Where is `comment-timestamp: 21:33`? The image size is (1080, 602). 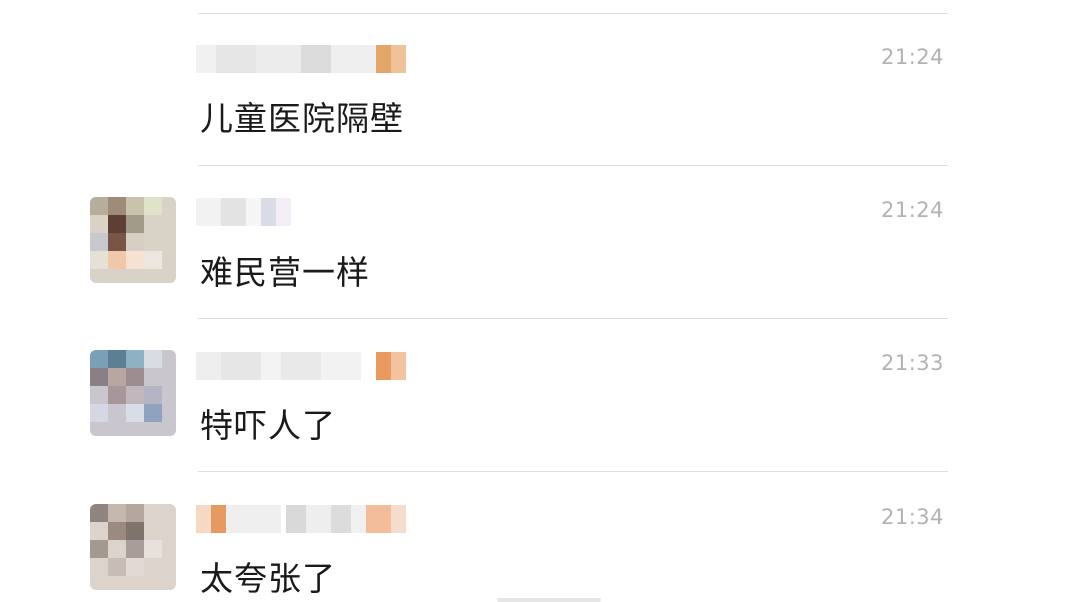
comment-timestamp: 21:33 is located at coordinates (912, 363).